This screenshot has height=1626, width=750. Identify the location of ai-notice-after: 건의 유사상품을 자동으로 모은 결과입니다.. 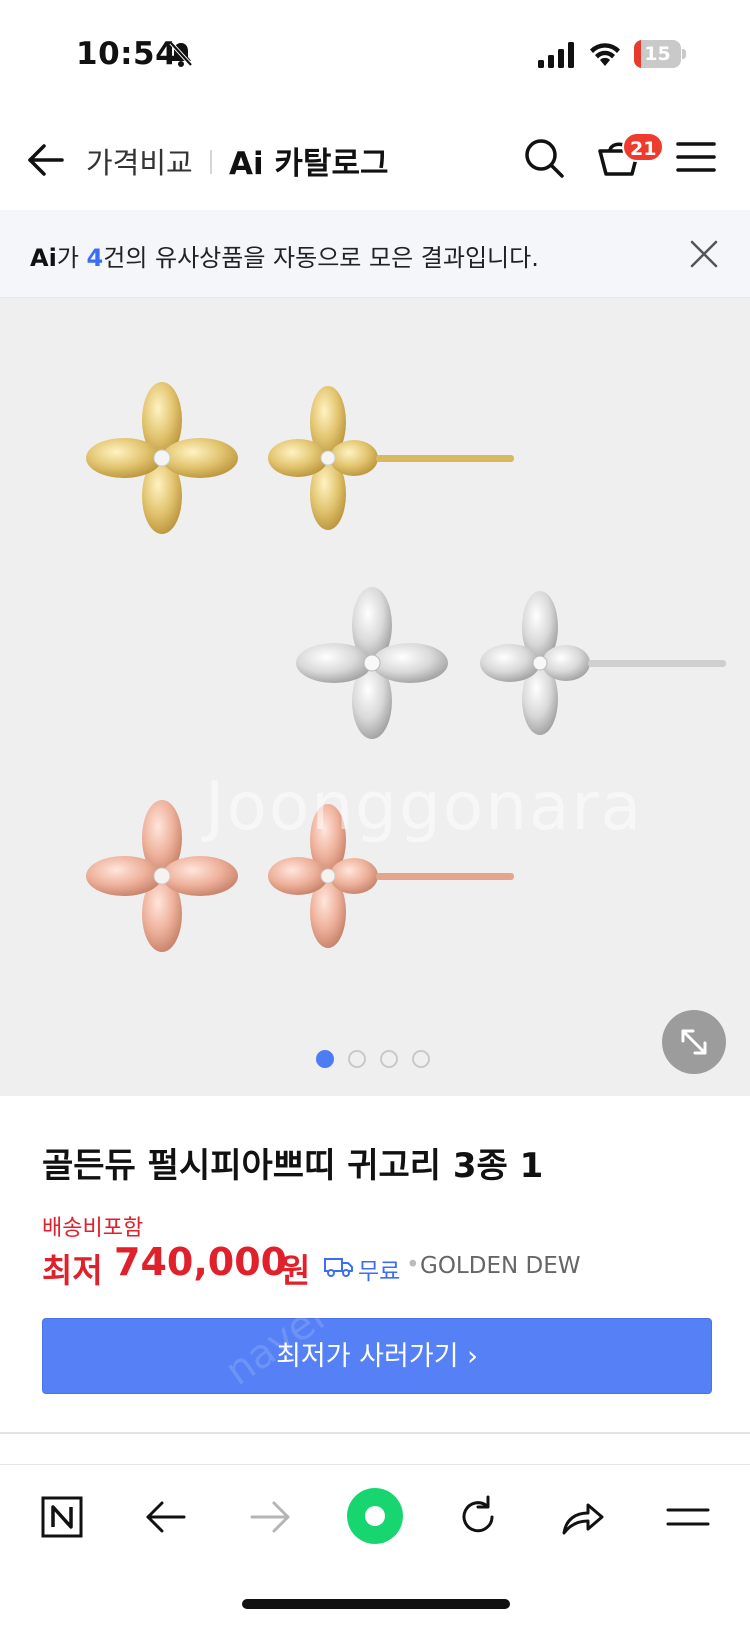
(321, 258).